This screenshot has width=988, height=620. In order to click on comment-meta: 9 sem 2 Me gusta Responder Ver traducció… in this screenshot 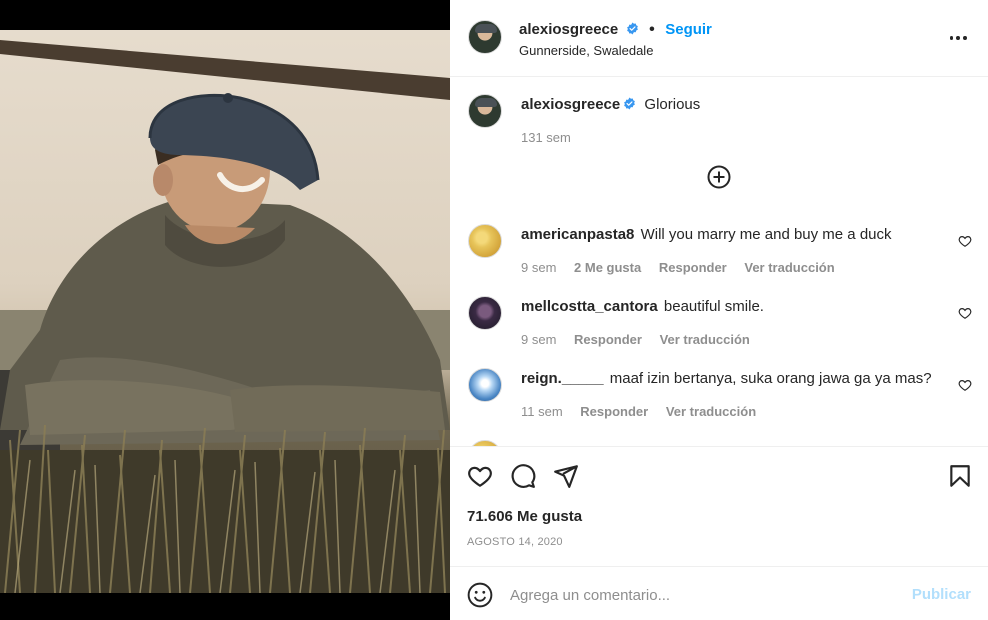, I will do `click(731, 268)`.